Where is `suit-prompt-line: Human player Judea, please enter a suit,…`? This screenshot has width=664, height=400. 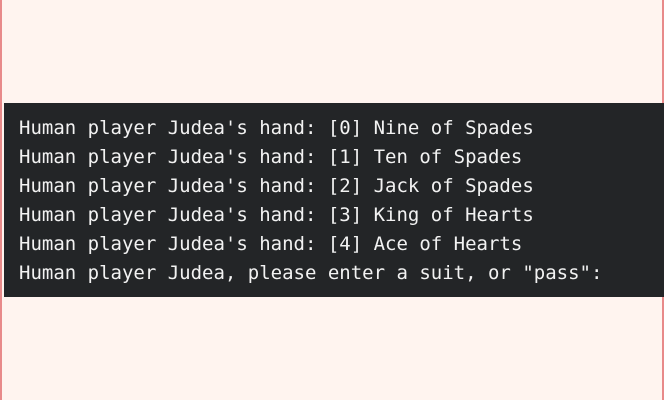 suit-prompt-line: Human player Judea, please enter a suit,… is located at coordinates (341, 273).